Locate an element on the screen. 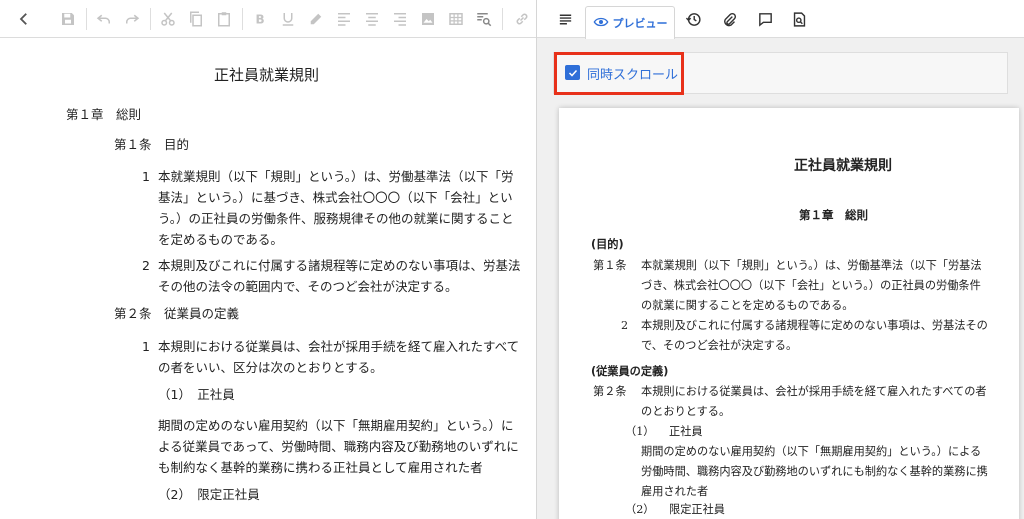 This screenshot has width=1024, height=519. highlight-icon is located at coordinates (316, 19).